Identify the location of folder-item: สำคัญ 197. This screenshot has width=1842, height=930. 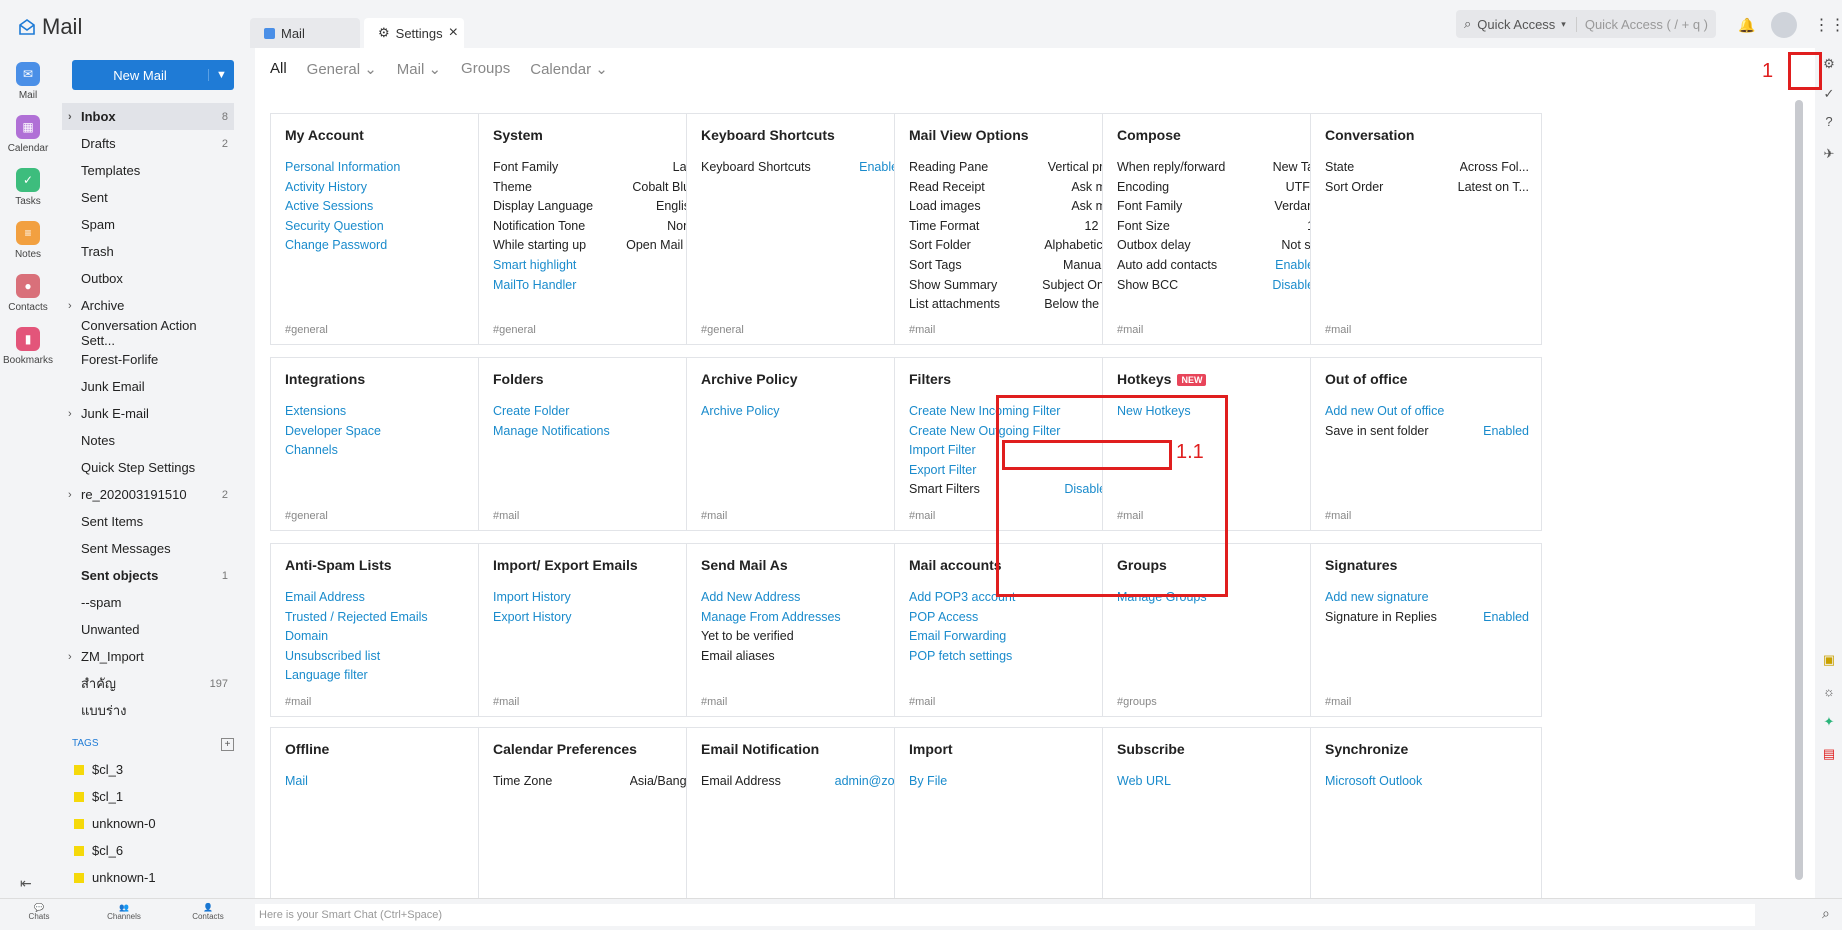
(148, 683).